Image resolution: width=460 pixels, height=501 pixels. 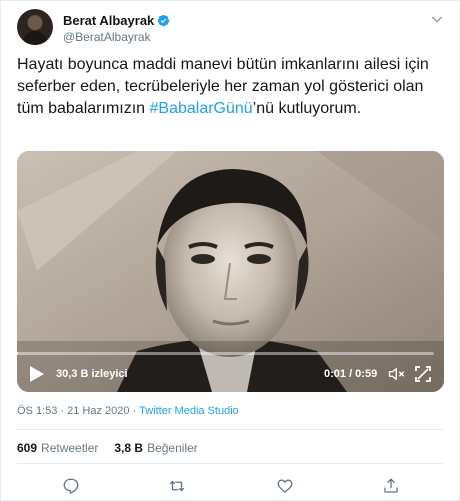 What do you see at coordinates (201, 108) in the screenshot?
I see `hashtag-link: #BabalarGünü` at bounding box center [201, 108].